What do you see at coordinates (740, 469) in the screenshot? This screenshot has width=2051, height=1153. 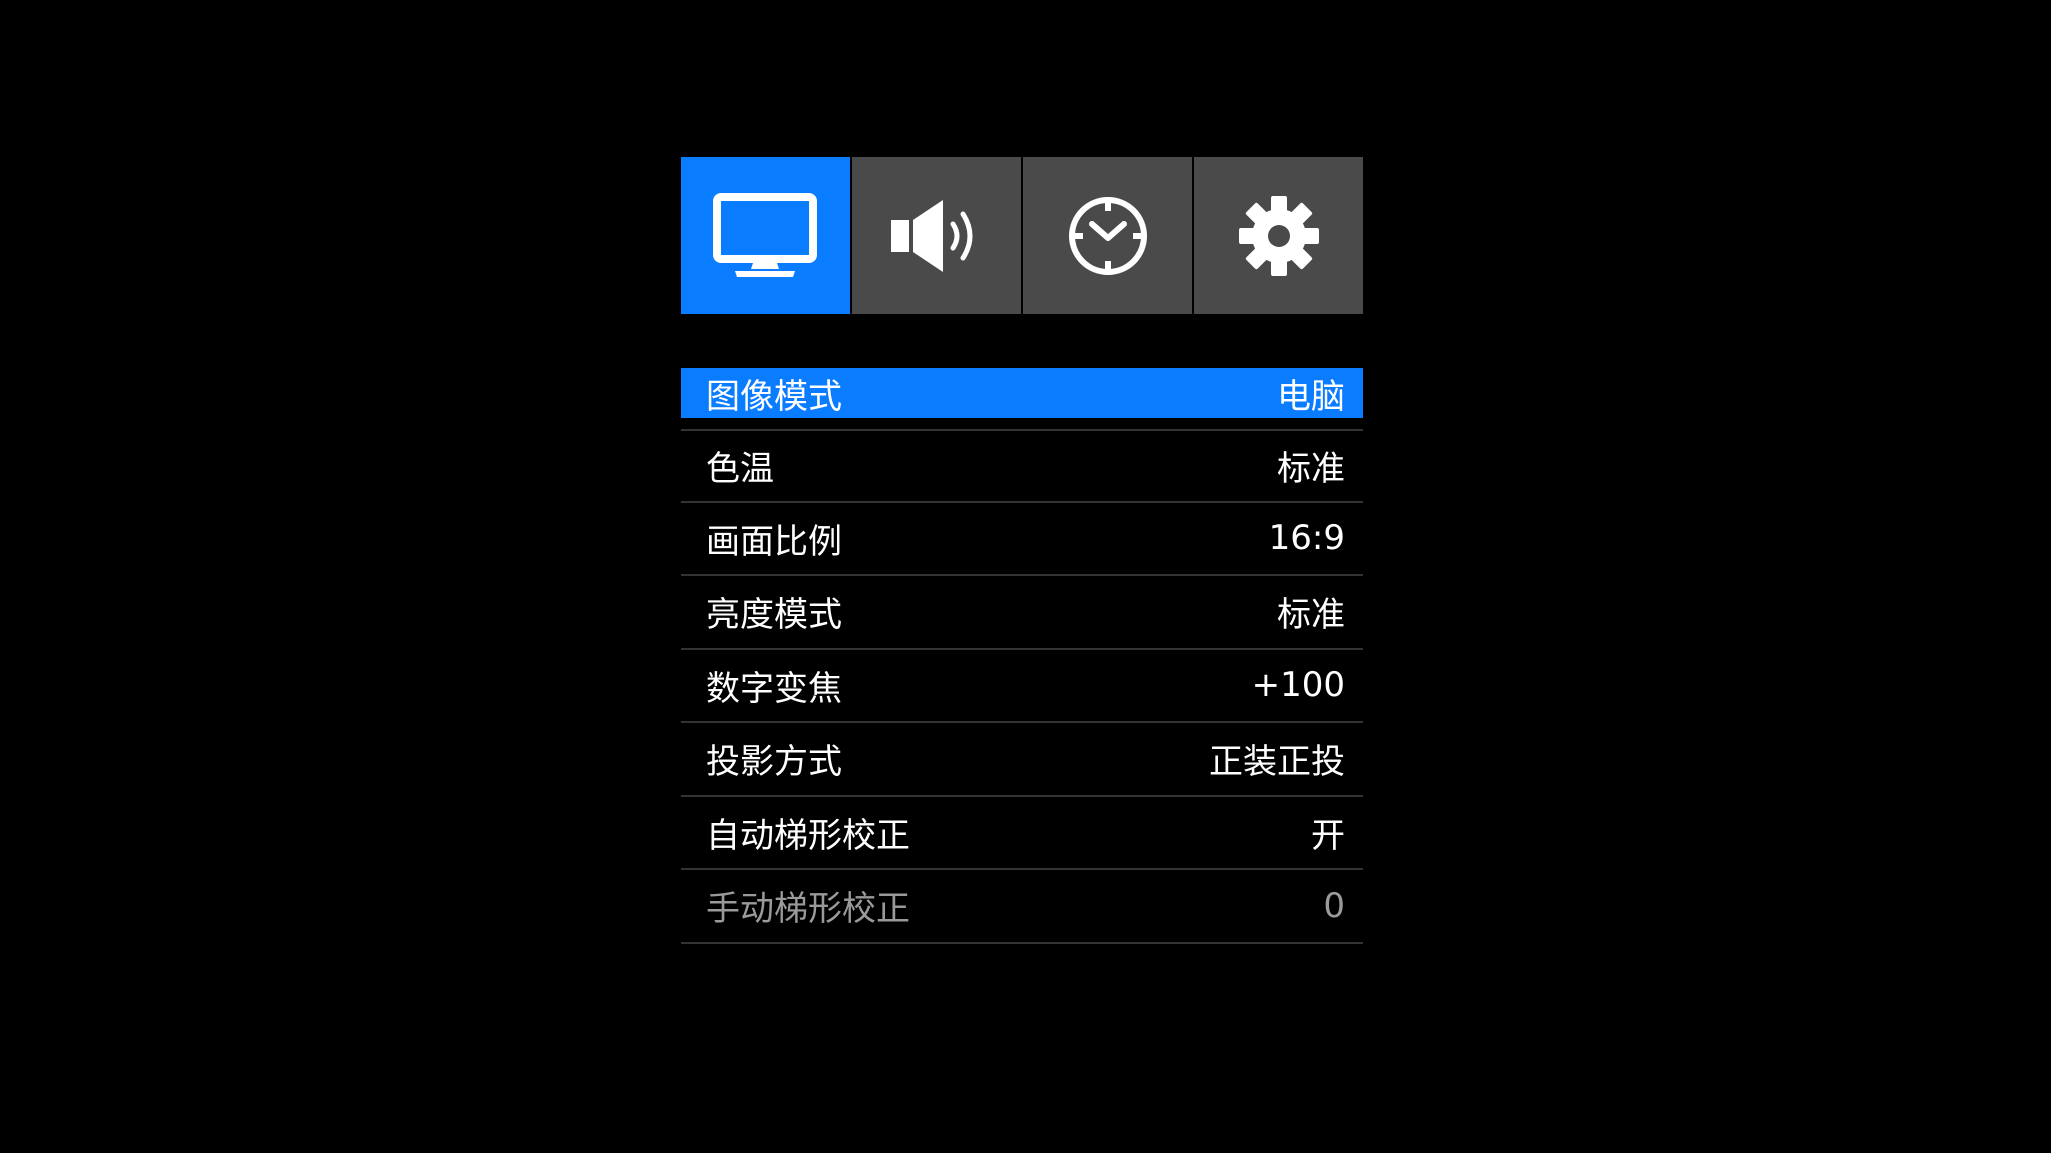 I see `row-label: 色温` at bounding box center [740, 469].